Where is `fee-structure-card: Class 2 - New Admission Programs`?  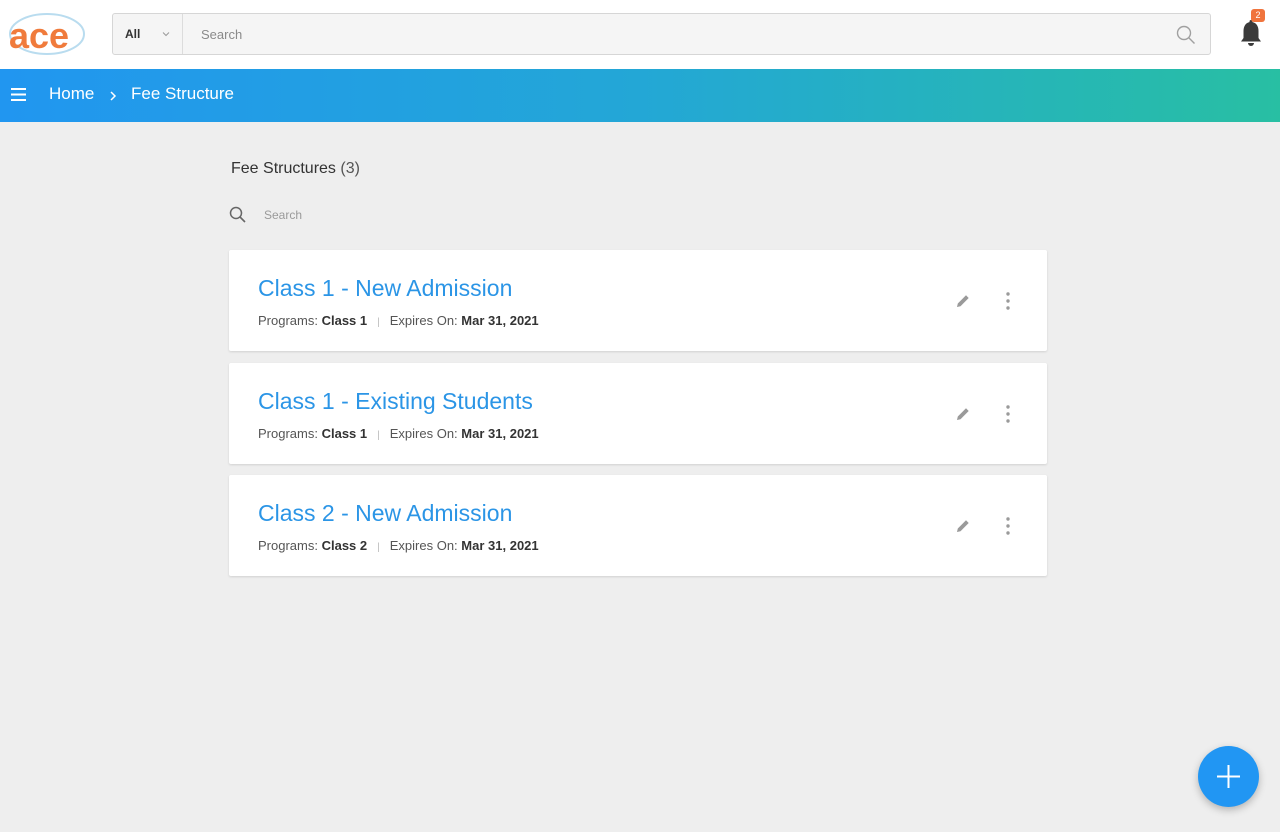 fee-structure-card: Class 2 - New Admission Programs is located at coordinates (638, 525).